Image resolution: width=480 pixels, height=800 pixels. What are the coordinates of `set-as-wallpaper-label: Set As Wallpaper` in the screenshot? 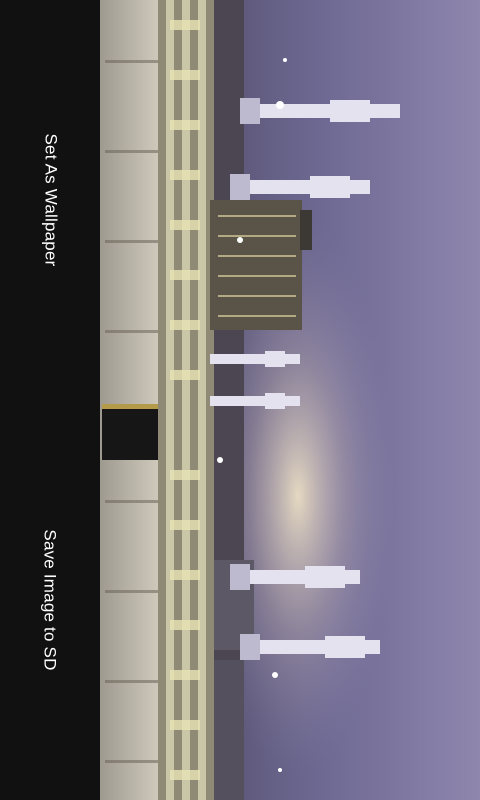 It's located at (50, 200).